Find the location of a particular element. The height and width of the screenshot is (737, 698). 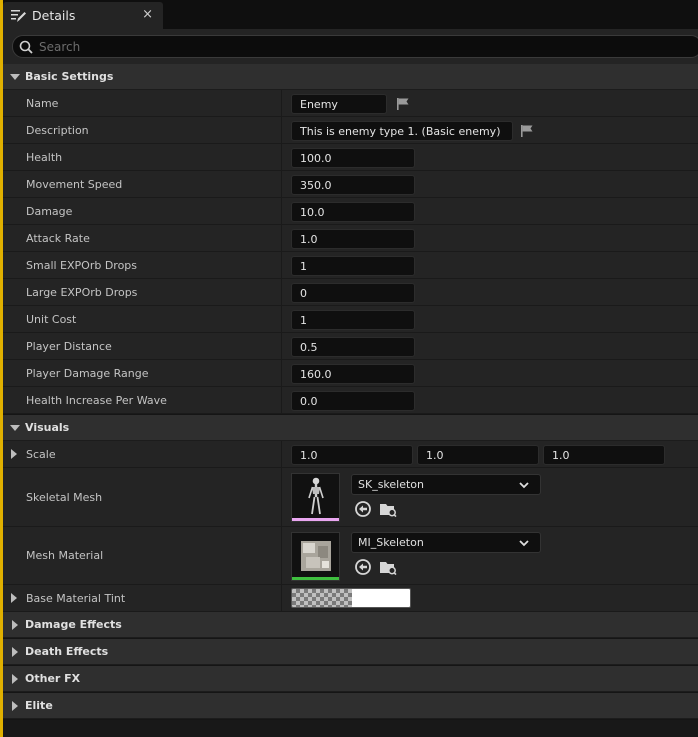

property-label: Health Increase Per Wave is located at coordinates (96, 400).